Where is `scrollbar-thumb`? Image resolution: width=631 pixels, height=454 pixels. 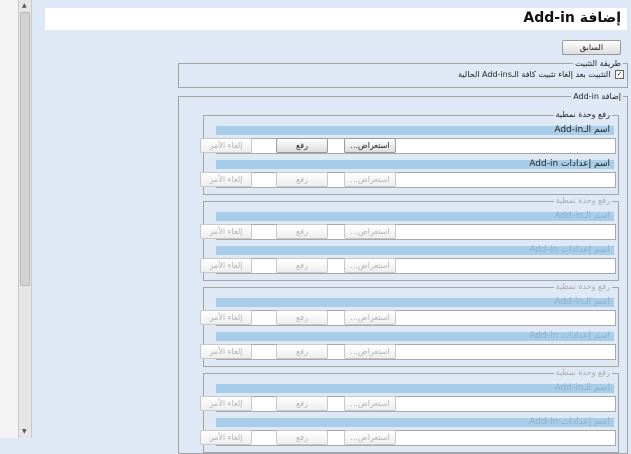 scrollbar-thumb is located at coordinates (25, 149).